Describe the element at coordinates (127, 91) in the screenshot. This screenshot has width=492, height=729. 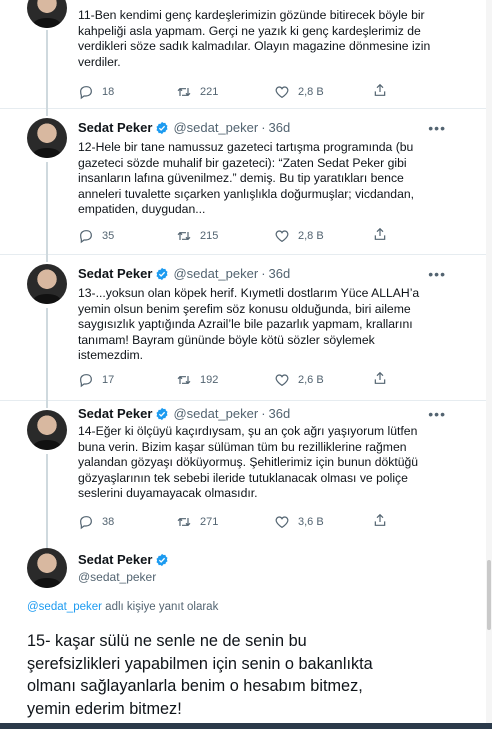
I see `reply-button: 18` at that location.